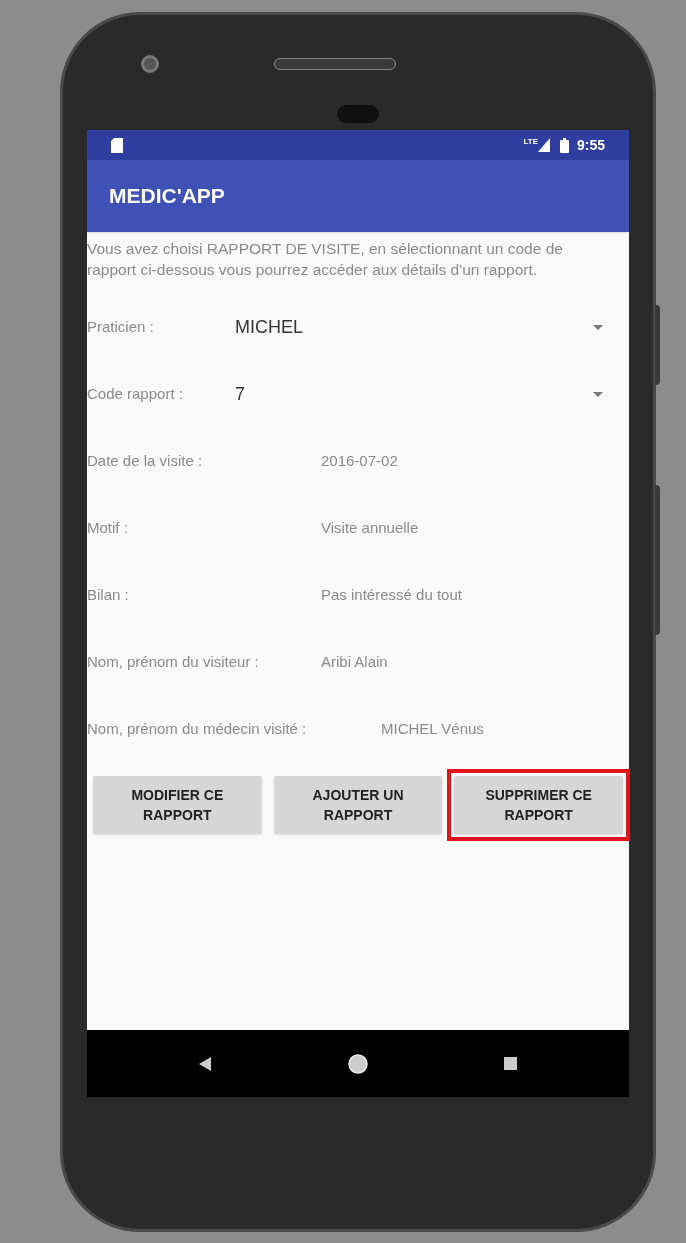  What do you see at coordinates (325, 259) in the screenshot?
I see `intro-text: Vous avez choisi RAPPORT DE VISITE, en sélectionnant un code de rapport ci-dessous vous pourrez accéder aux détails d'un rapport.` at bounding box center [325, 259].